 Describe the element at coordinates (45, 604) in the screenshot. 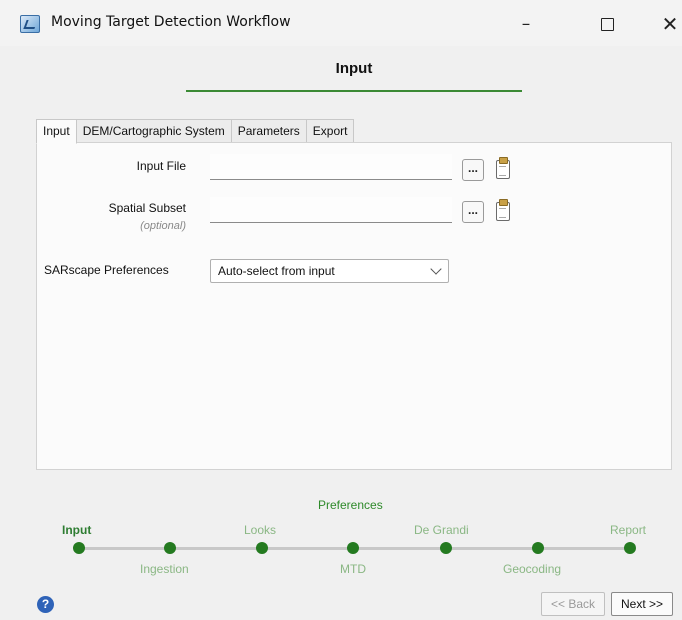

I see `help-icon: ?` at that location.